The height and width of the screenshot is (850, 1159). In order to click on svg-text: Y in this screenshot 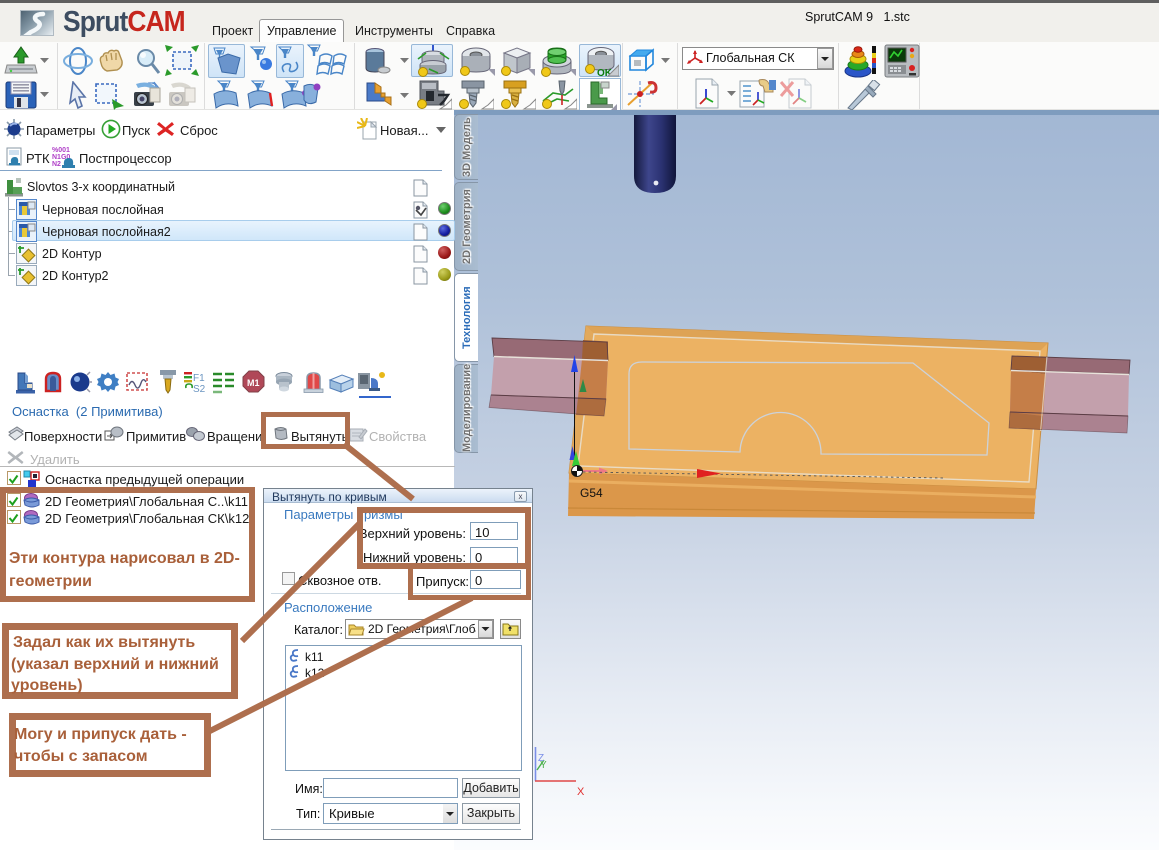, I will do `click(543, 765)`.